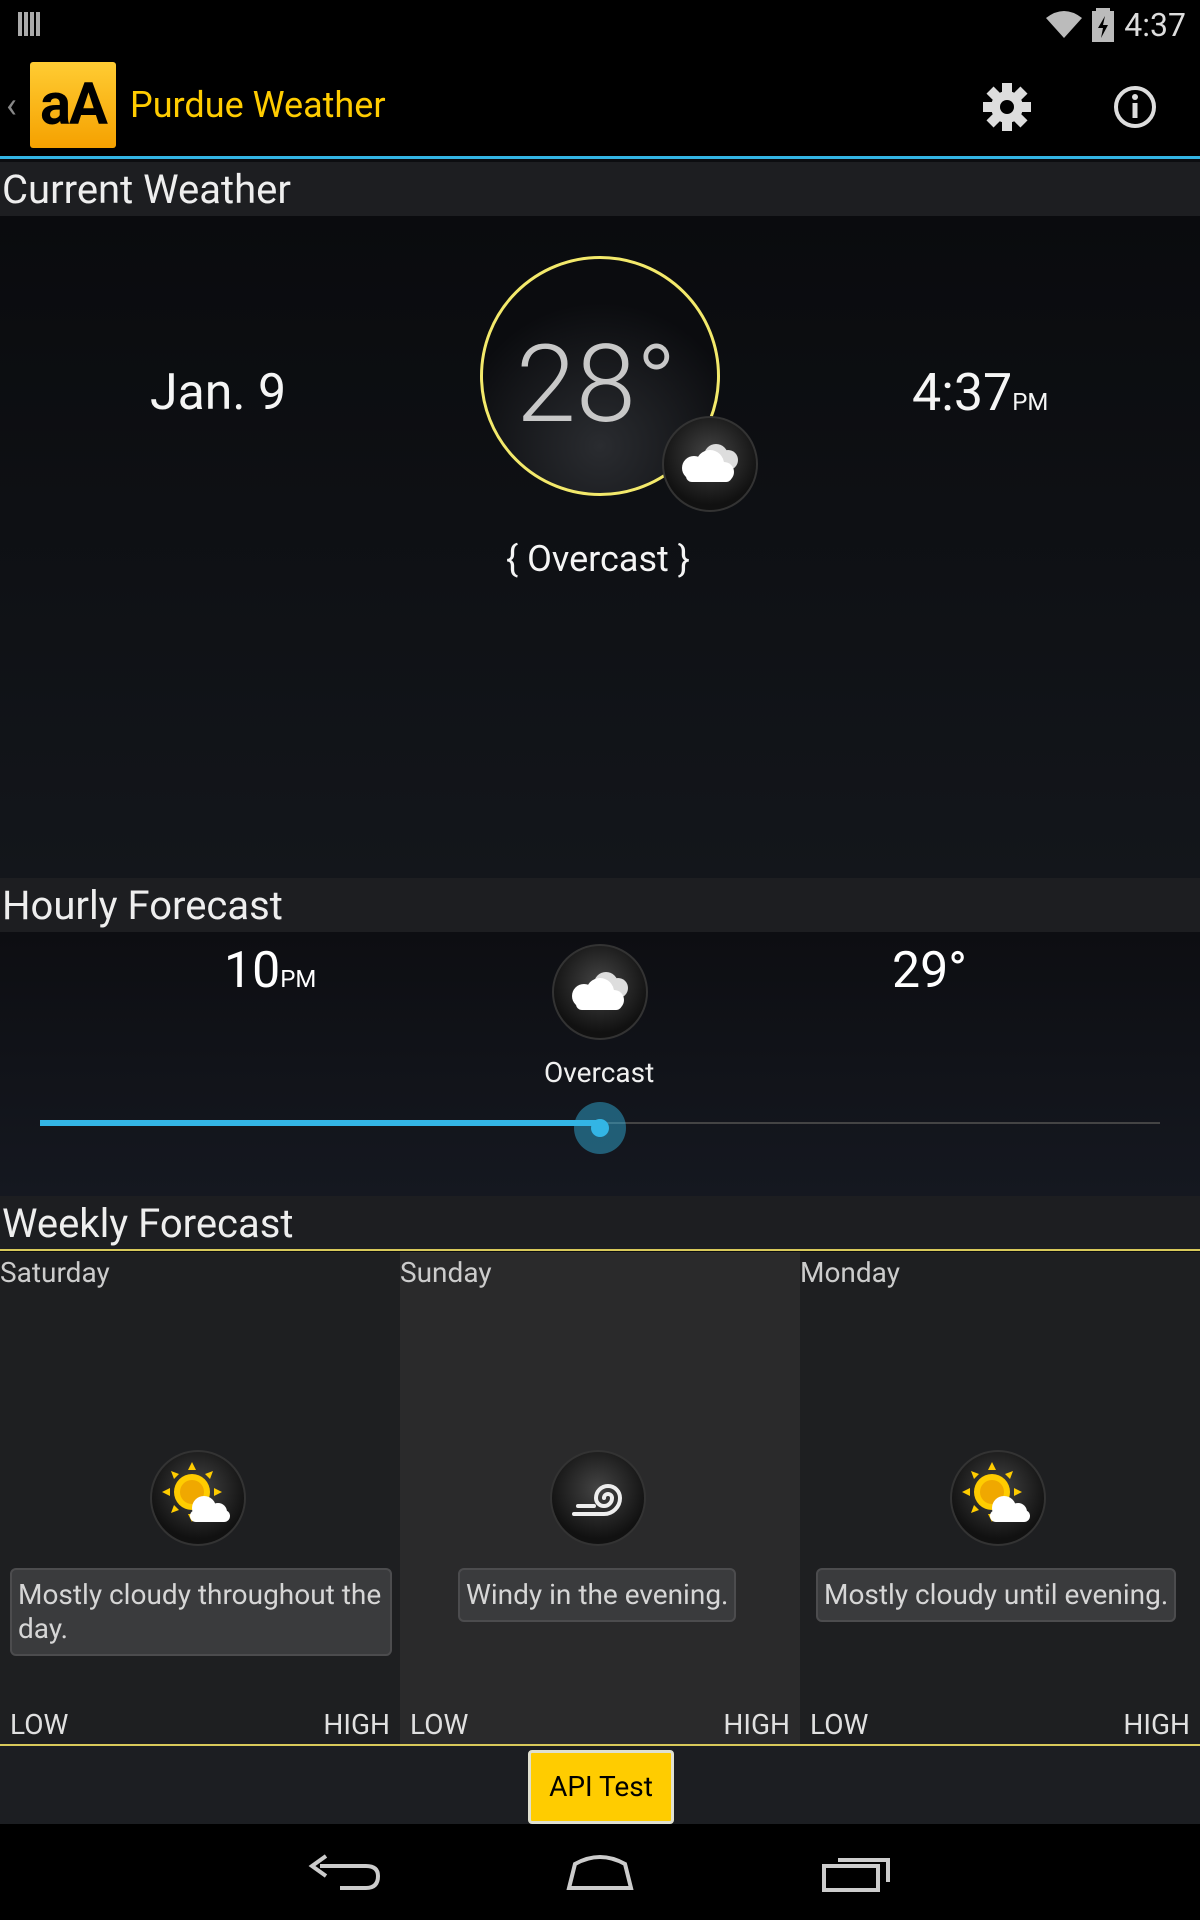 The height and width of the screenshot is (1920, 1200). What do you see at coordinates (600, 1250) in the screenshot?
I see `weekly-top-divider` at bounding box center [600, 1250].